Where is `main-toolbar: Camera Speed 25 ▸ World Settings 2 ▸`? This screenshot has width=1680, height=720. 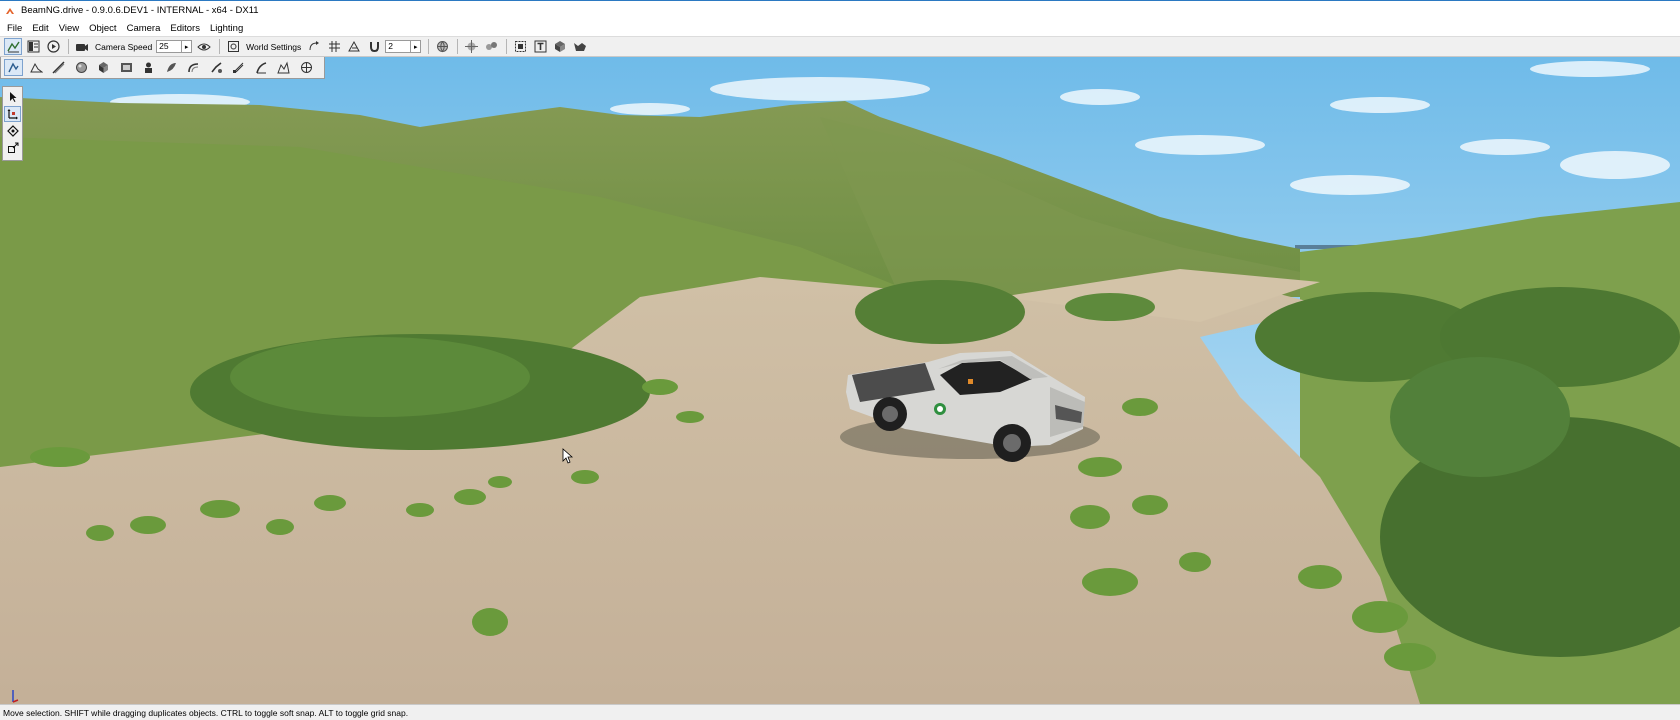
main-toolbar: Camera Speed 25 ▸ World Settings 2 ▸ is located at coordinates (840, 46).